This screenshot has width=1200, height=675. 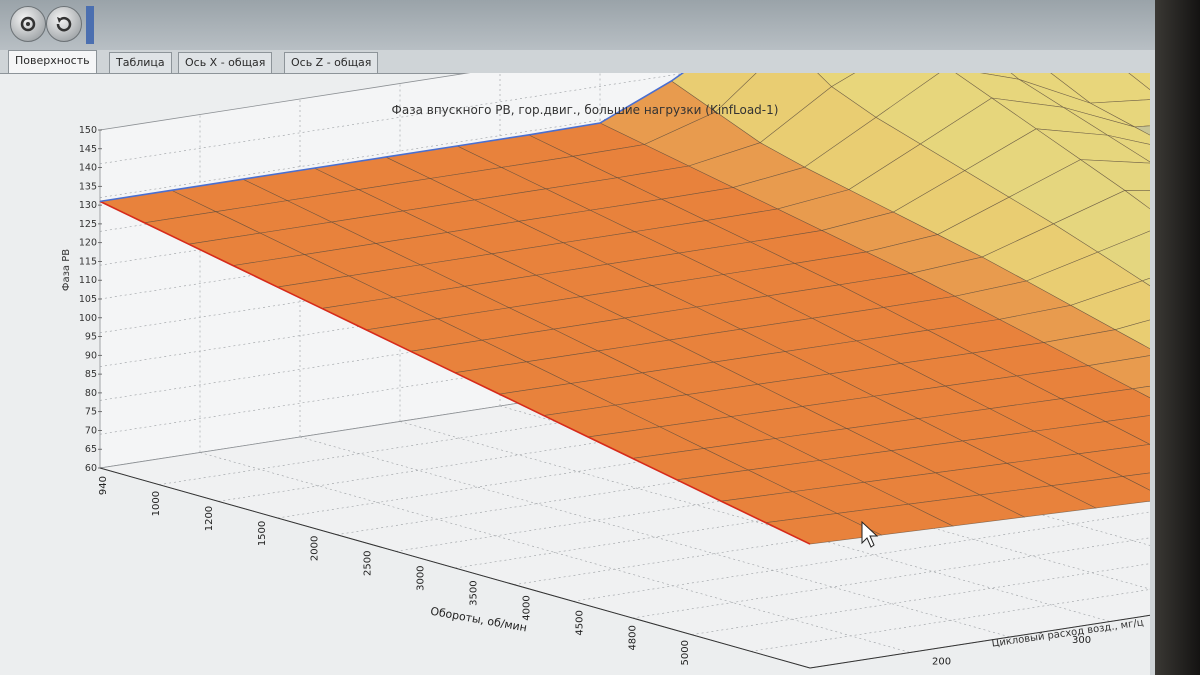 I want to click on settings-button, so click(x=28, y=24).